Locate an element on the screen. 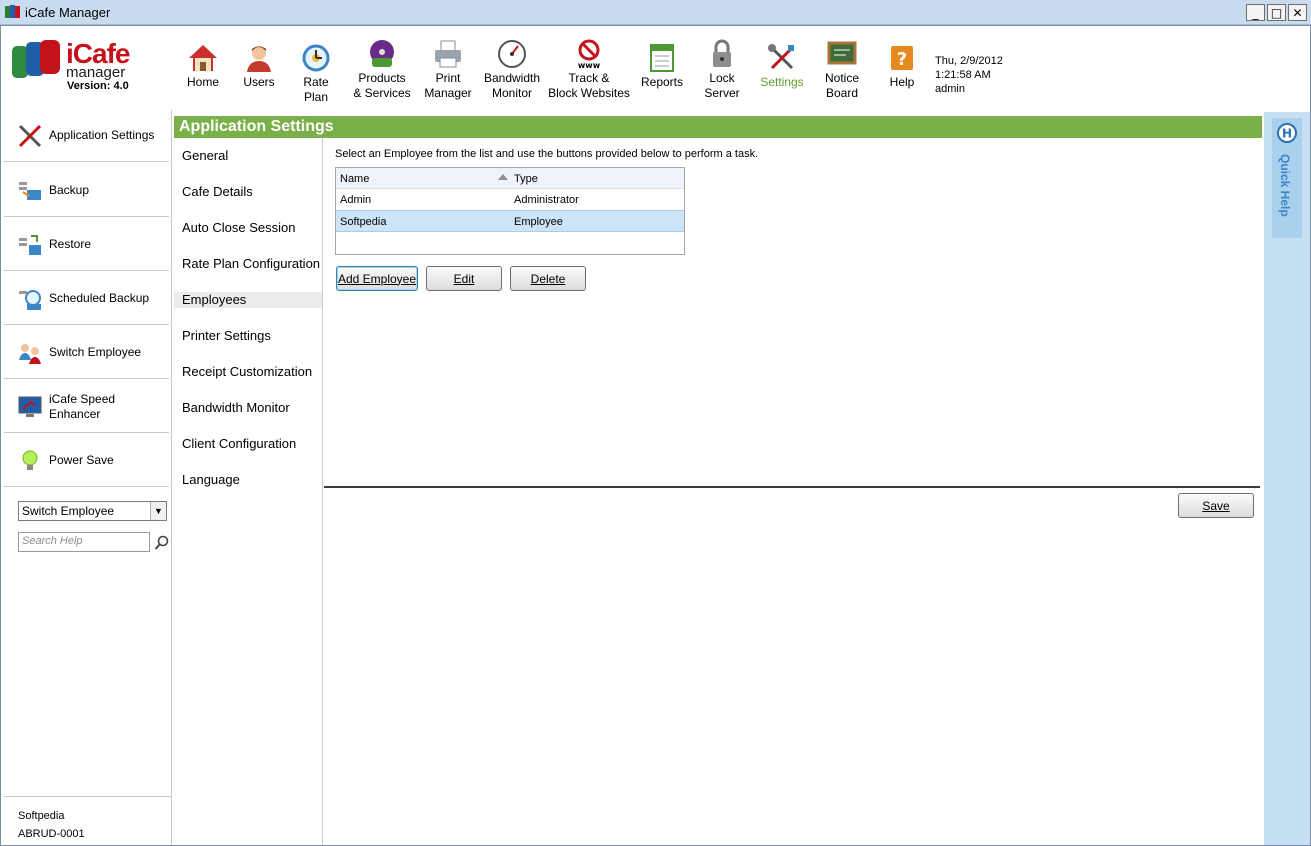 The height and width of the screenshot is (846, 1311). quick-help-tab: H Quick Help is located at coordinates (1287, 178).